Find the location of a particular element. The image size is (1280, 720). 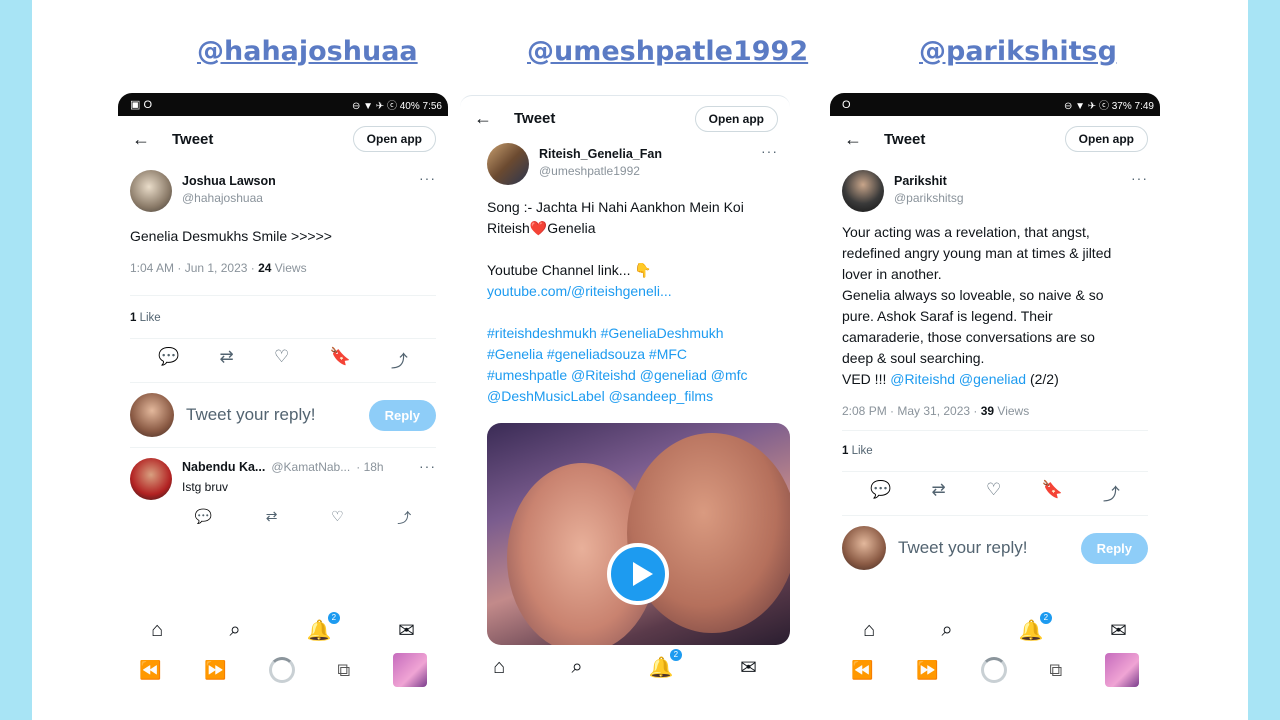

video-thumbnail is located at coordinates (638, 534).